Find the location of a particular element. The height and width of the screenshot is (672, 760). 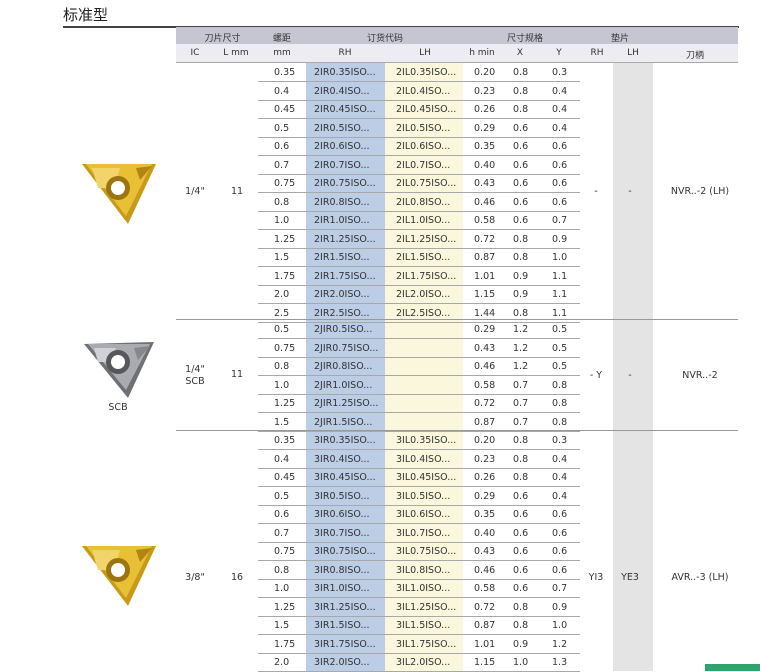

h-min-cell: 0.35 is located at coordinates (485, 514).